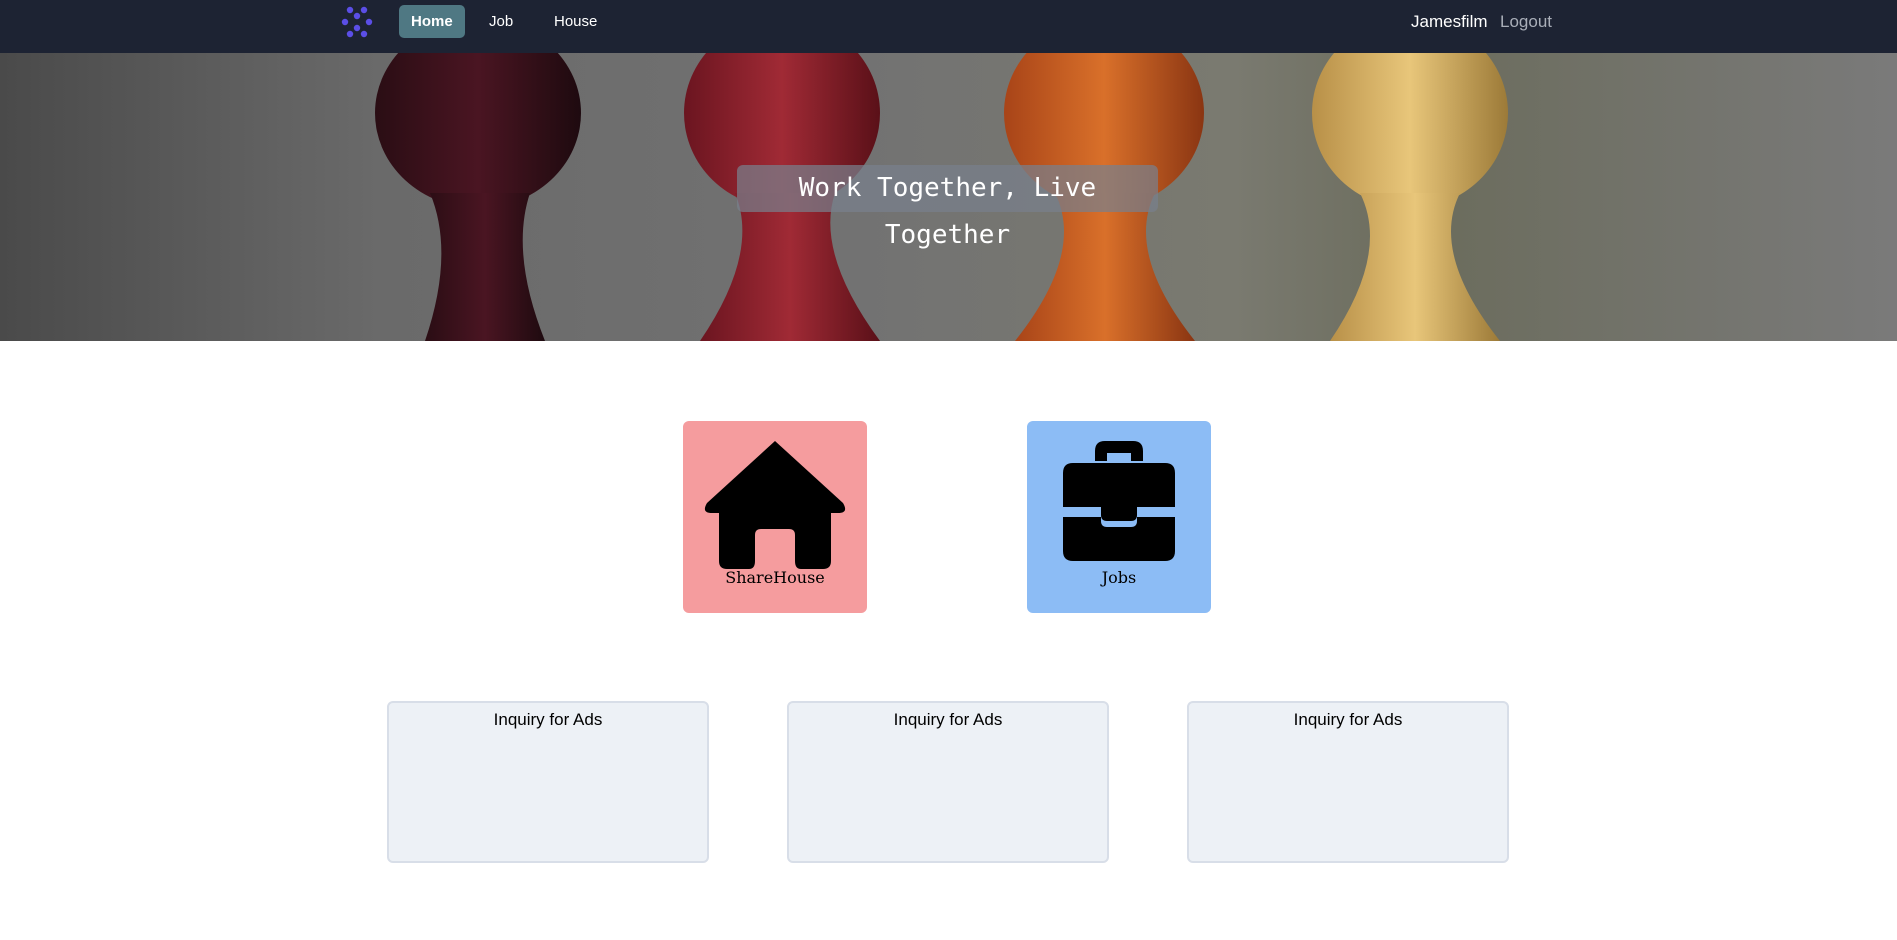 This screenshot has height=940, width=1897. What do you see at coordinates (1526, 21) in the screenshot?
I see `logout-link: Logout` at bounding box center [1526, 21].